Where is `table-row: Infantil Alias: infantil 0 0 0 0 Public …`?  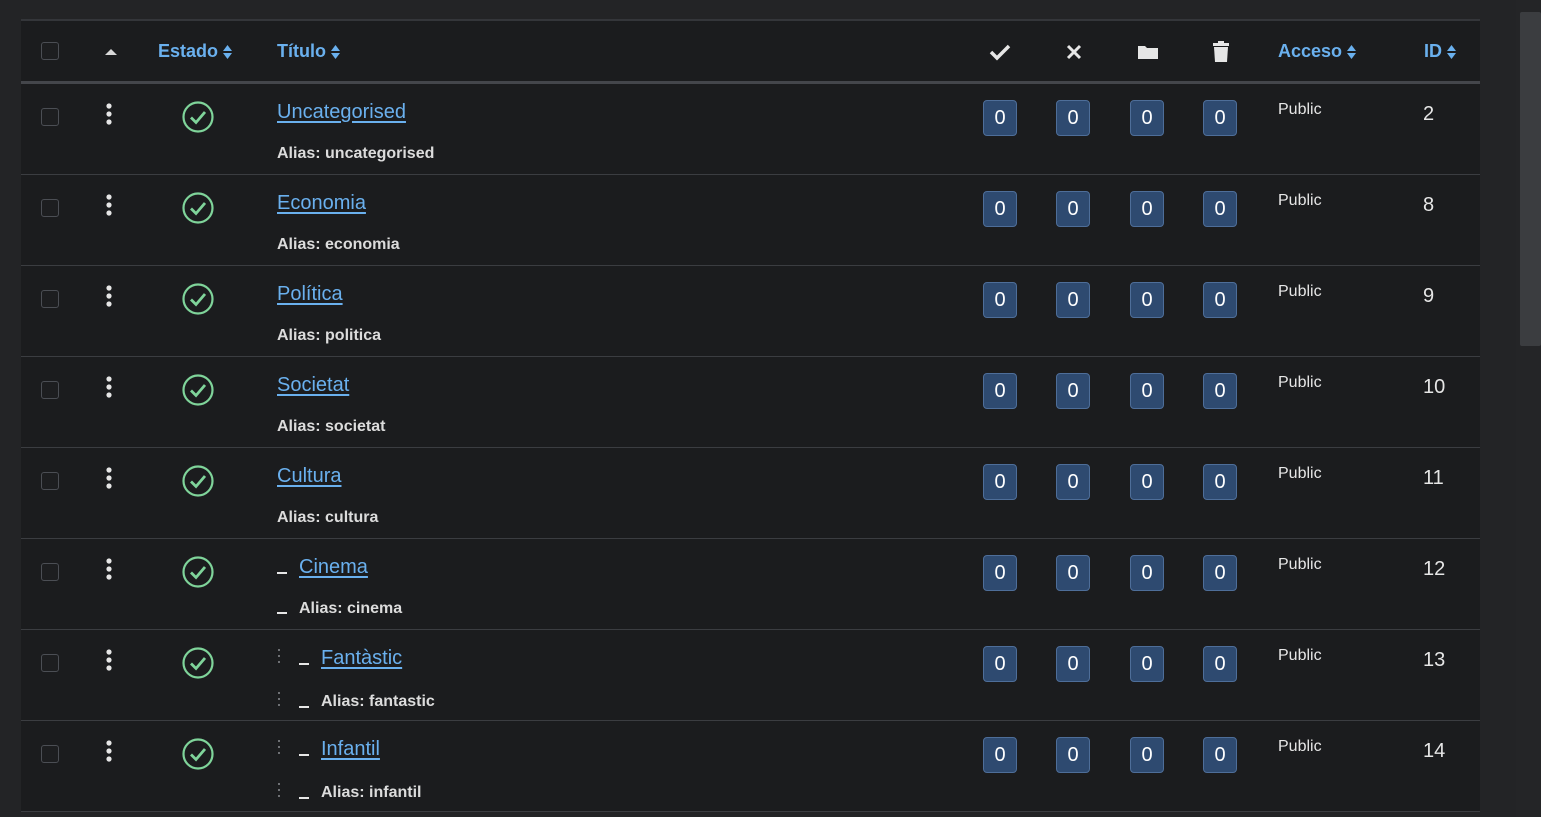
table-row: Infantil Alias: infantil 0 0 0 0 Public … is located at coordinates (750, 766).